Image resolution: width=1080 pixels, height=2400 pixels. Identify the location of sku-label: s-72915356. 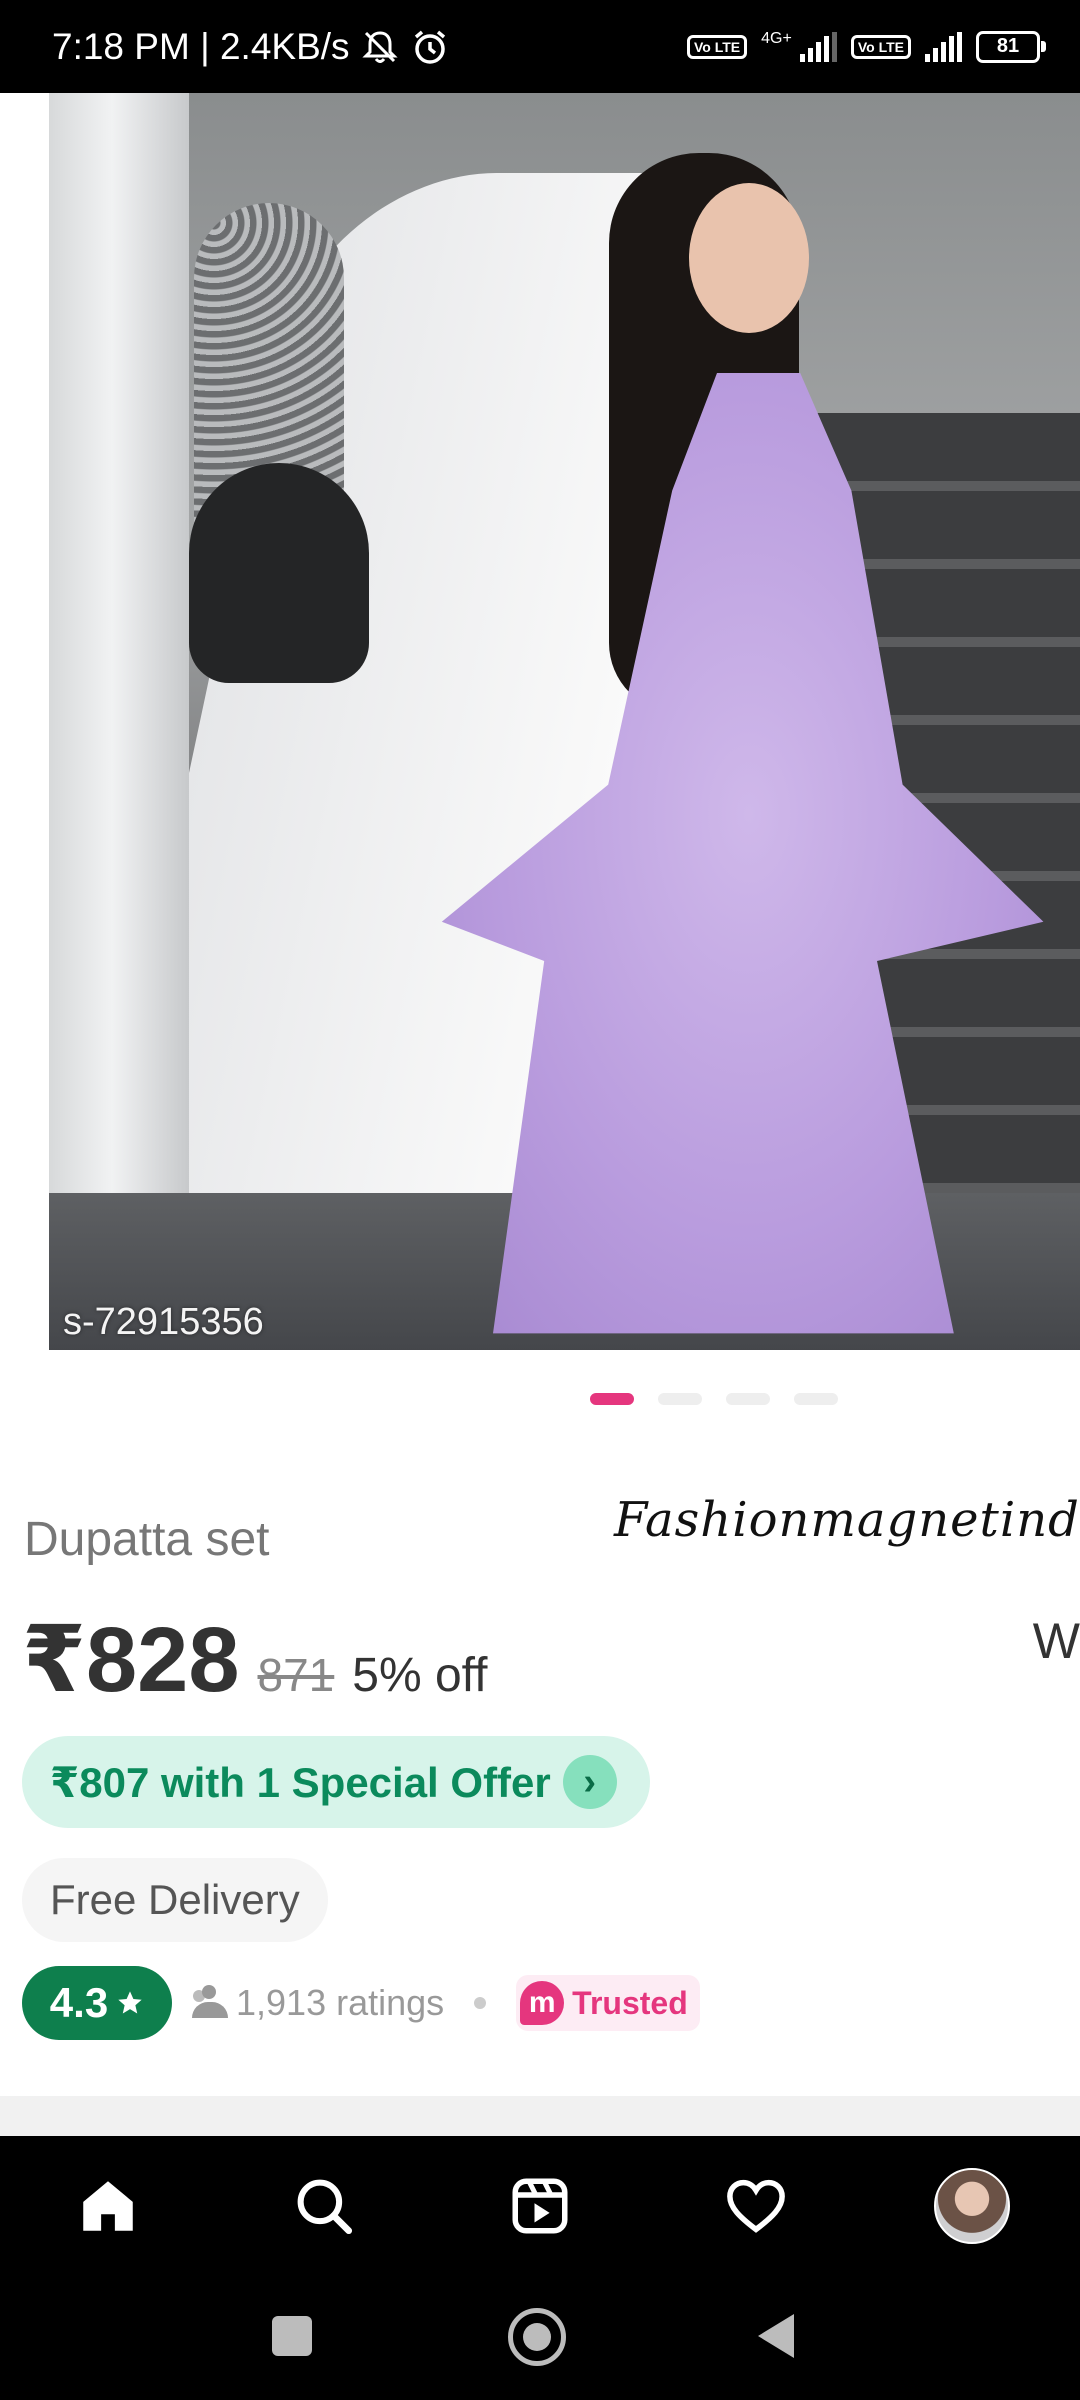
(163, 1322).